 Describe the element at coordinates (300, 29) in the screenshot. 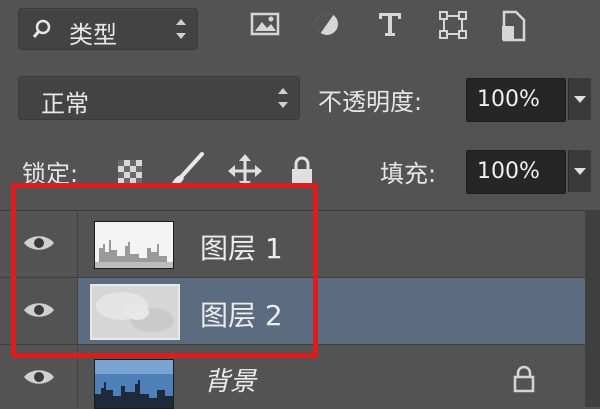

I see `layer-filter-bar: 类型` at that location.